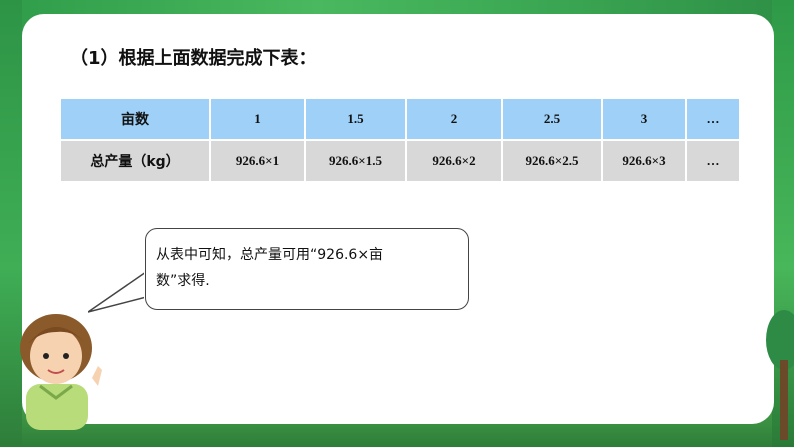 The width and height of the screenshot is (794, 447). What do you see at coordinates (193, 58) in the screenshot?
I see `slide-title: （1）根据上面数据完成下表：` at bounding box center [193, 58].